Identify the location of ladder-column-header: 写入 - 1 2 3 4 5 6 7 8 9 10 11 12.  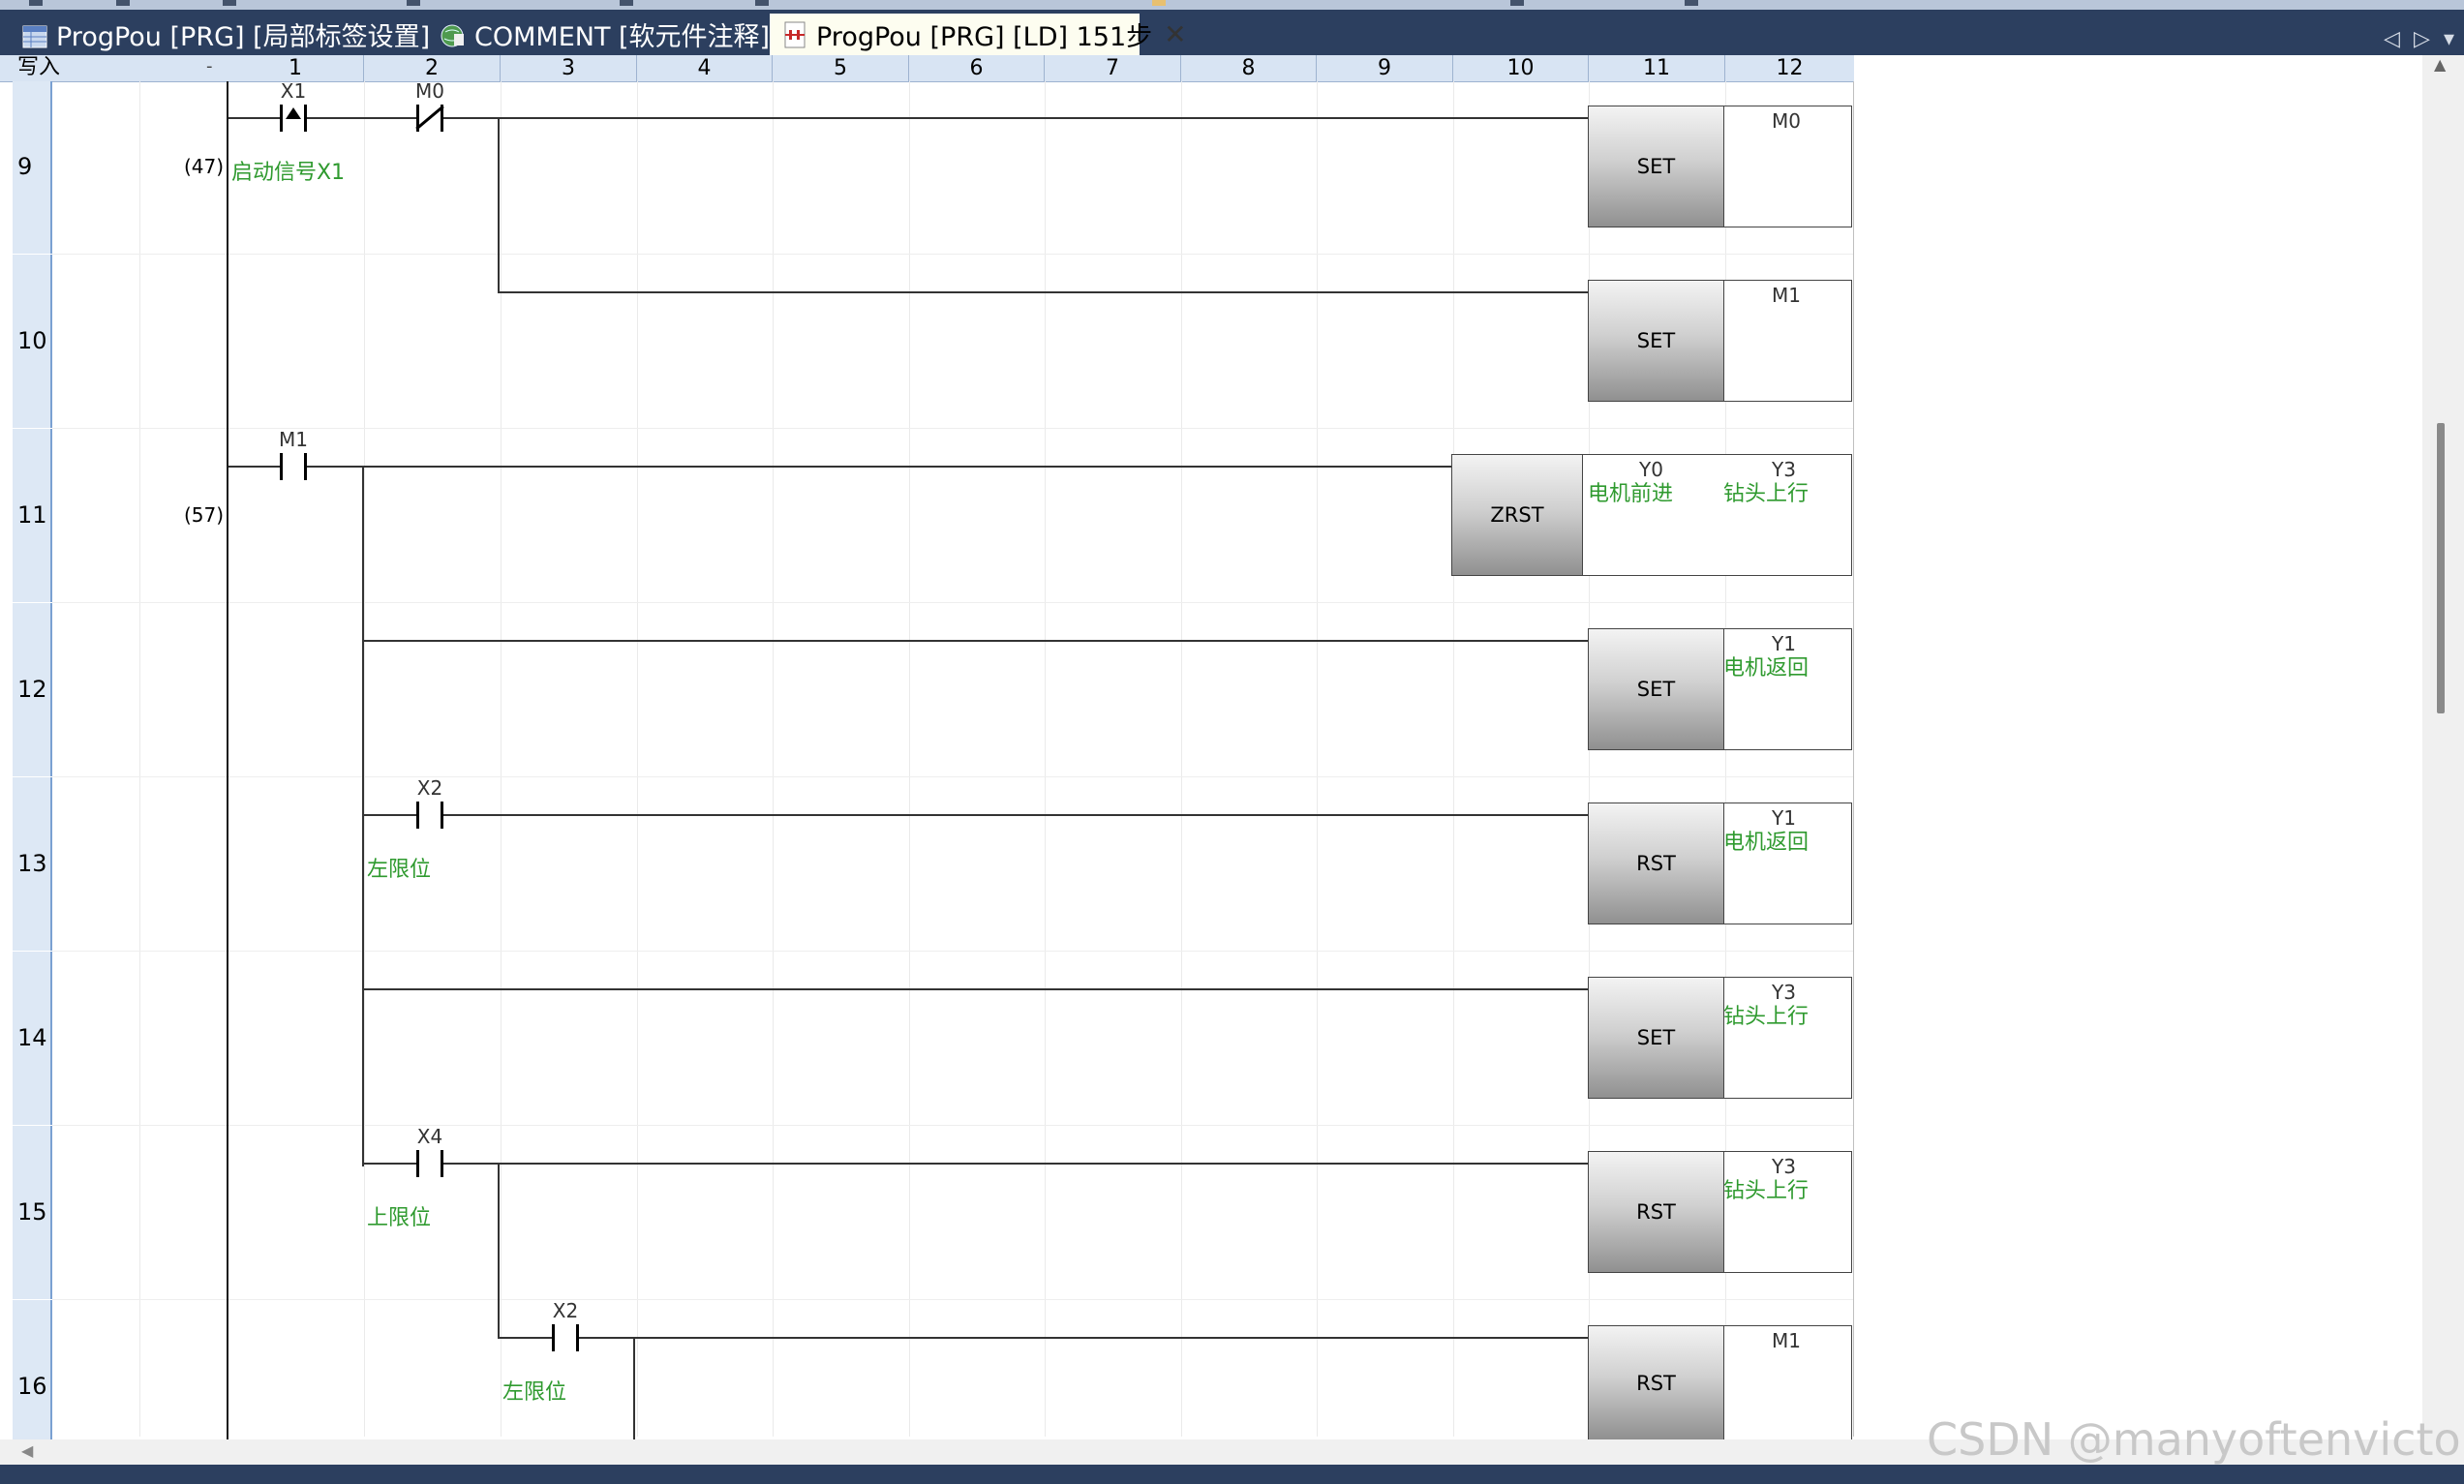
(927, 68).